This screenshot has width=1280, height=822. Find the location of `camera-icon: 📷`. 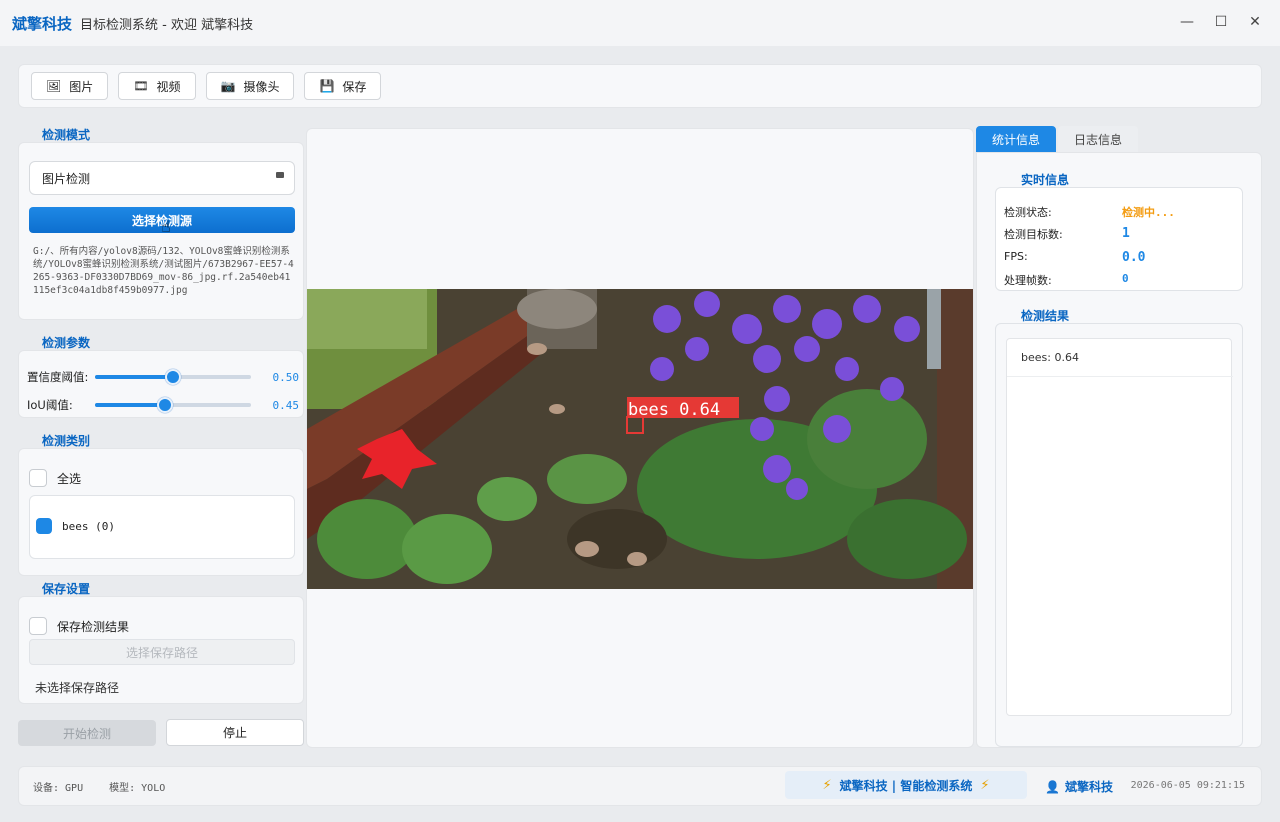

camera-icon: 📷 is located at coordinates (228, 86).